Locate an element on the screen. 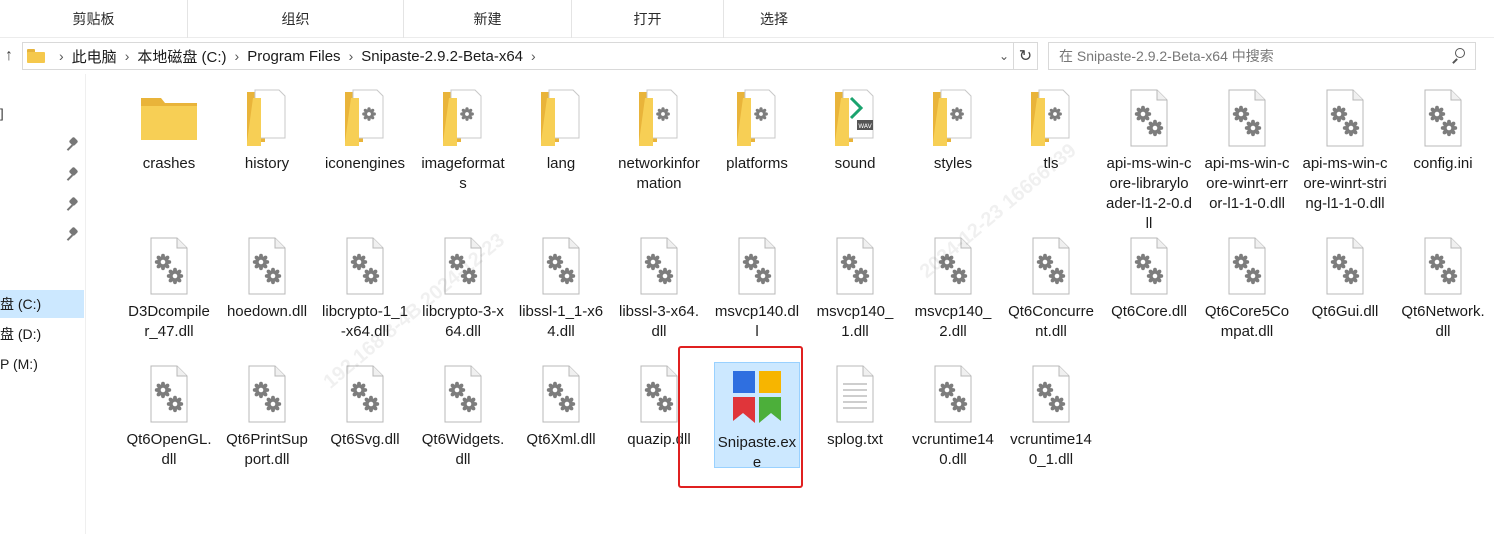  file-item: quazip.dll is located at coordinates (659, 406).